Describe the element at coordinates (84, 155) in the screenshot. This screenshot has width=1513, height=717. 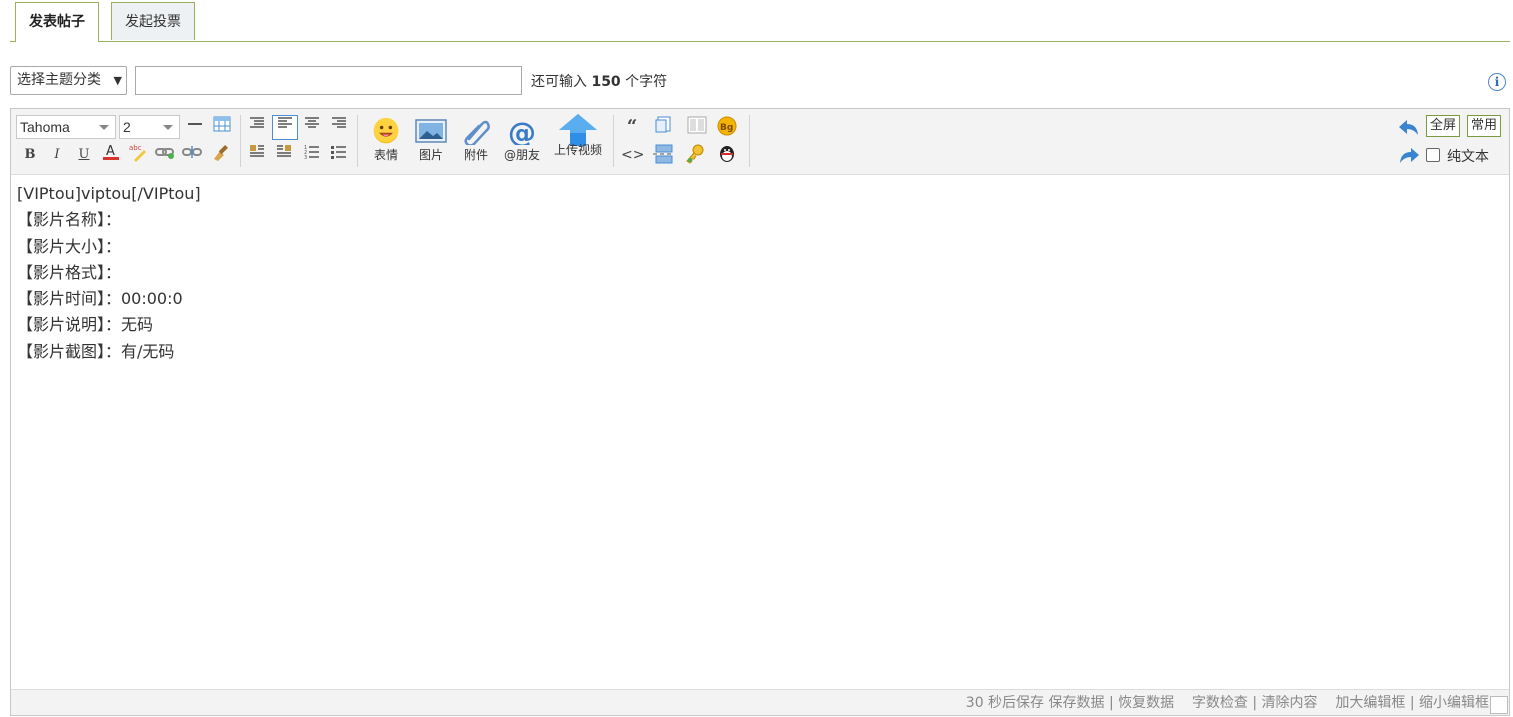
I see `underline-button: U` at that location.